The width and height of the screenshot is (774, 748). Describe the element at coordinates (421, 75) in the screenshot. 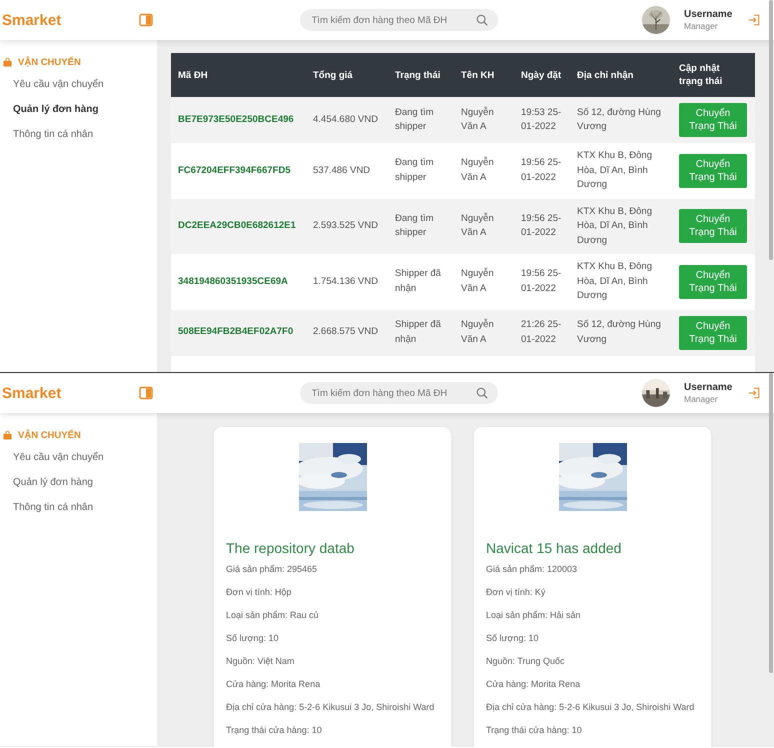

I see `column-header: Trạng thái` at that location.